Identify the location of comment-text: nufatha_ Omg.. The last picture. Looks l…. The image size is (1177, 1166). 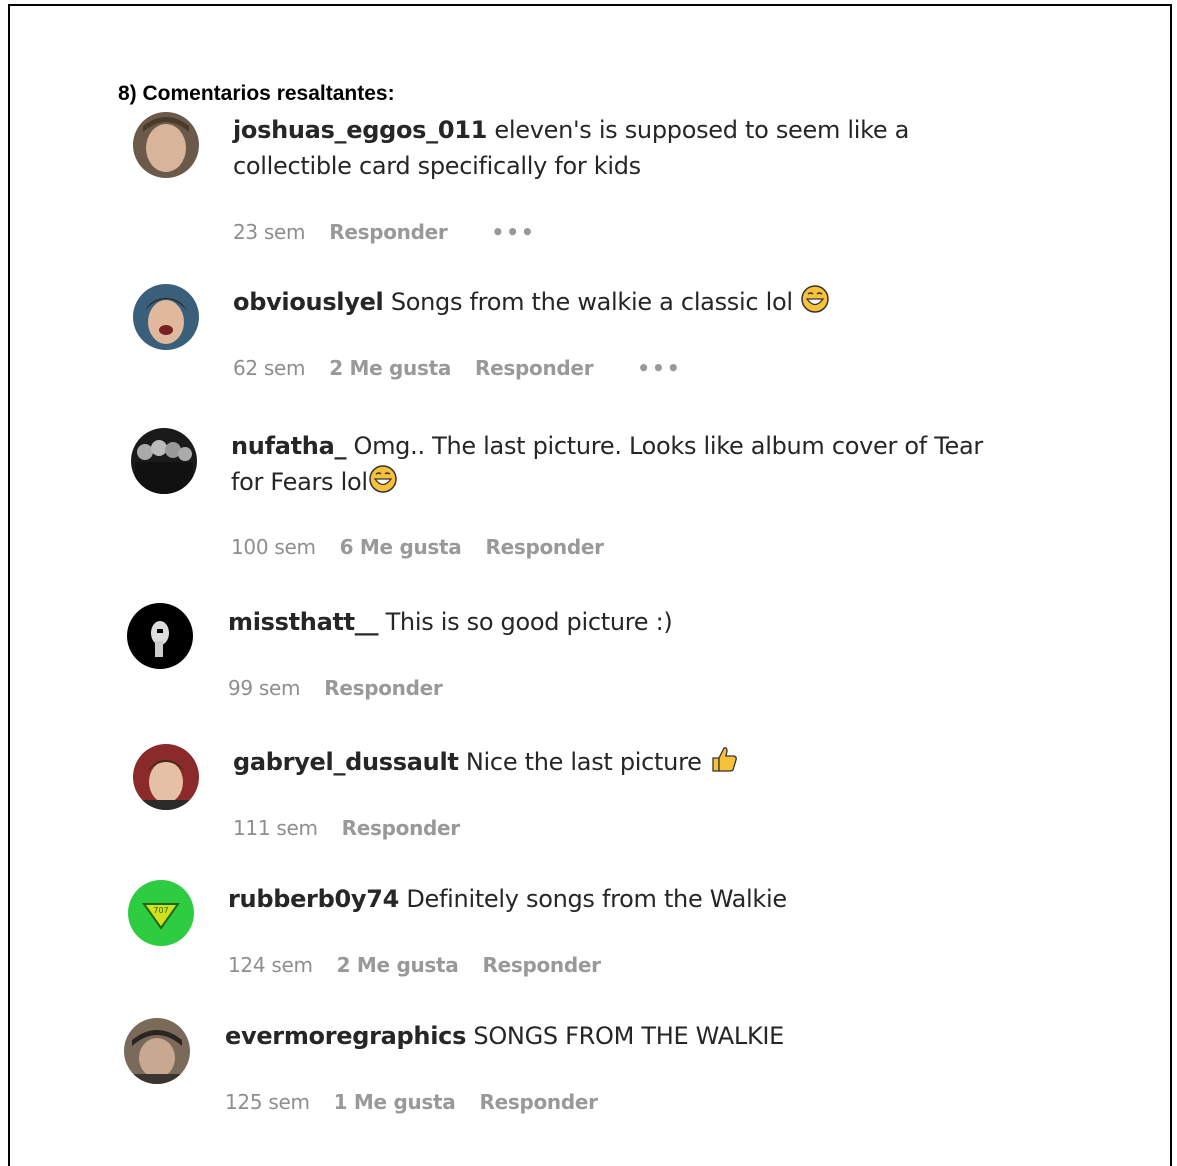
(626, 464).